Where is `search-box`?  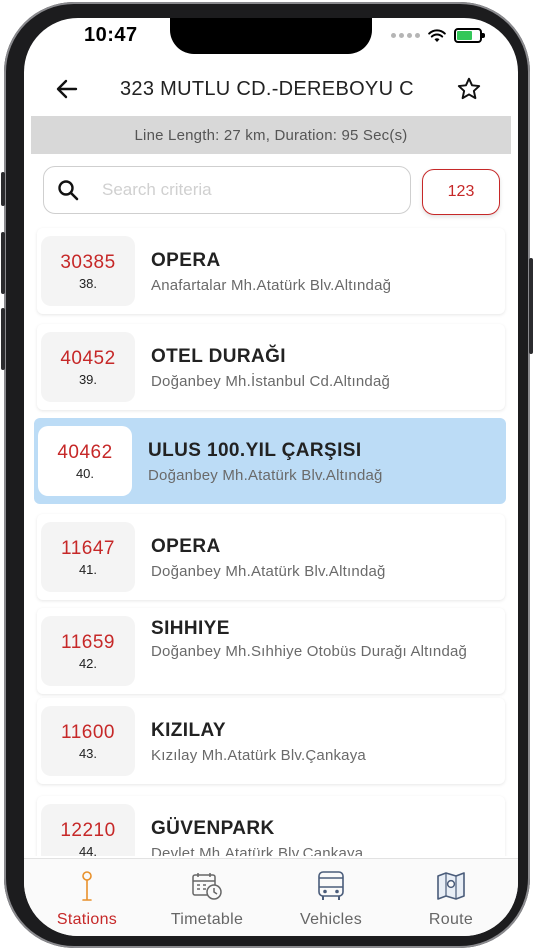 search-box is located at coordinates (227, 190).